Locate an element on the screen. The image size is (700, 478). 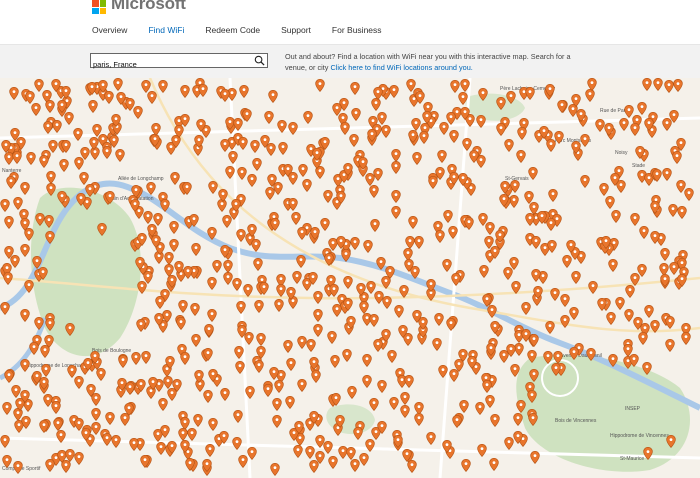
nav-find-wifi: Find WiFi is located at coordinates (166, 30).